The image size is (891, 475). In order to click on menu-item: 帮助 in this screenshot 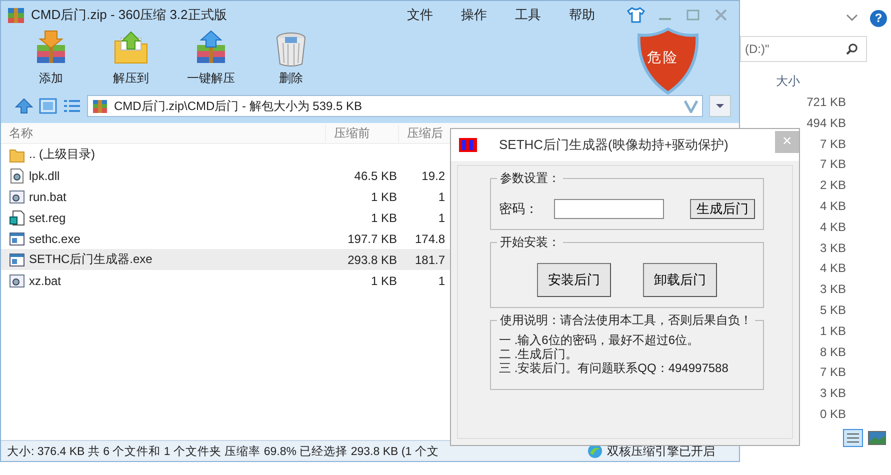, I will do `click(582, 15)`.